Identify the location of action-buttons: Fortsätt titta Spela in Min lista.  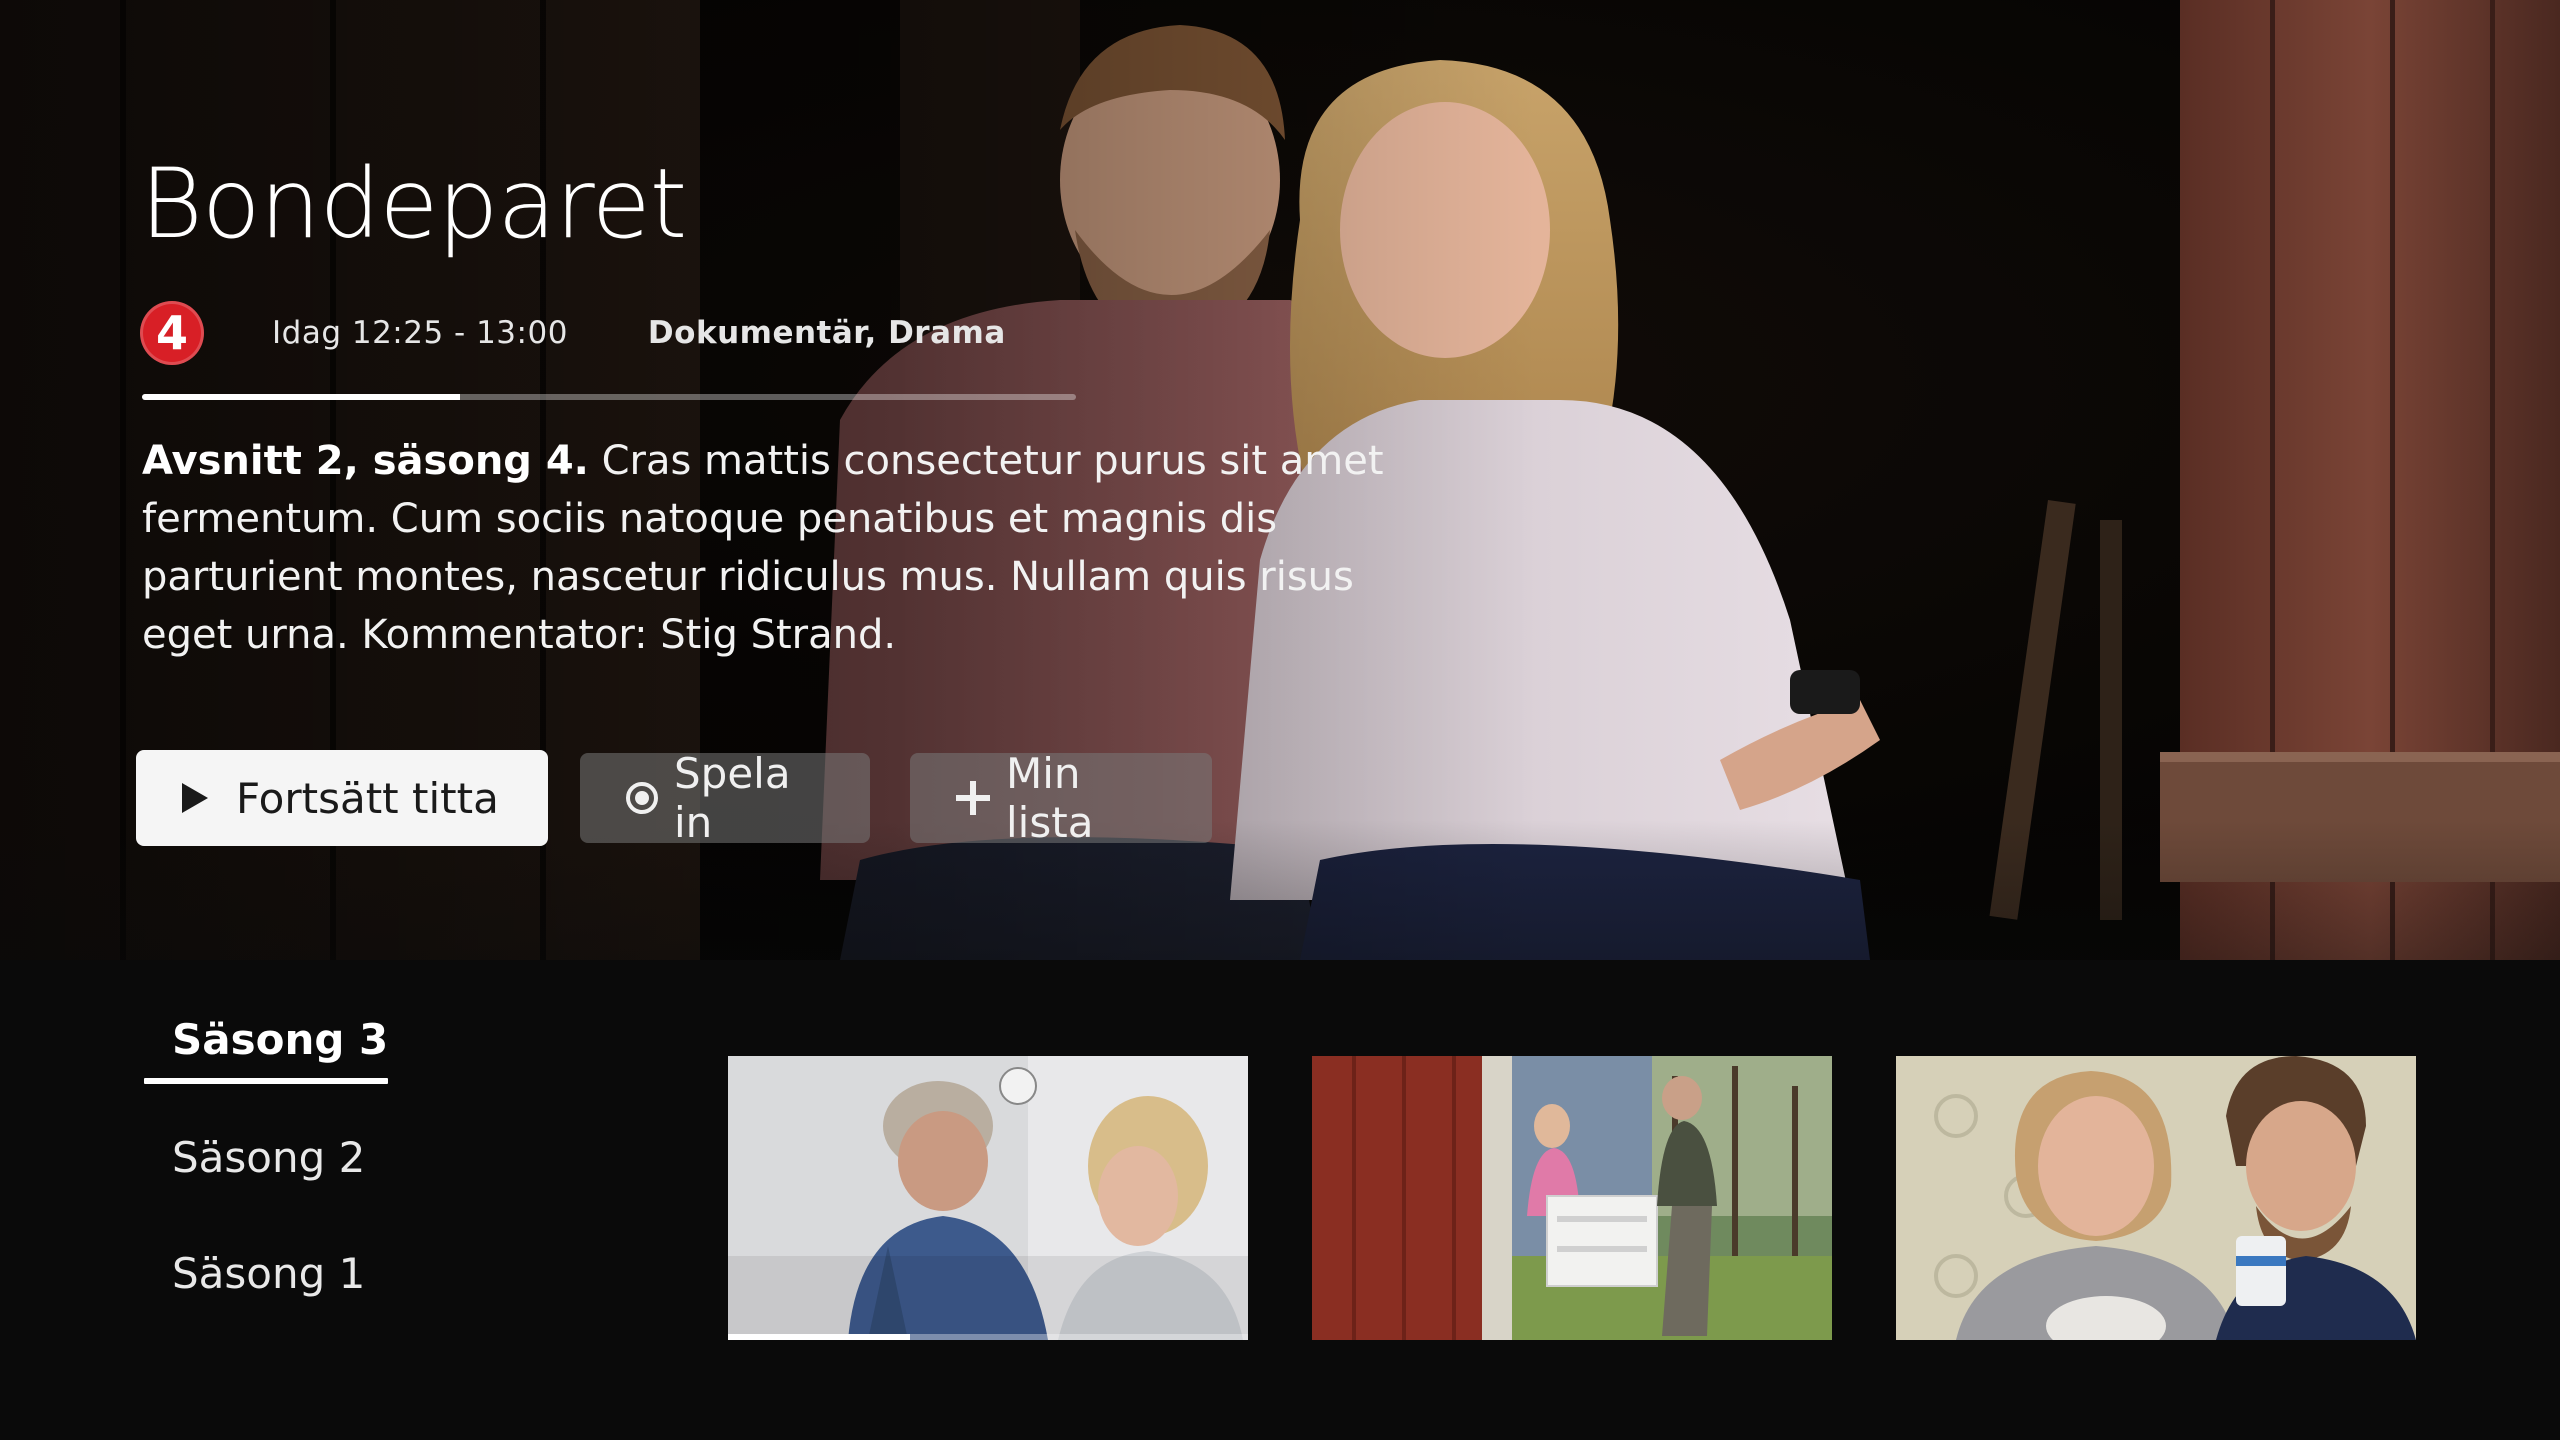
(674, 798).